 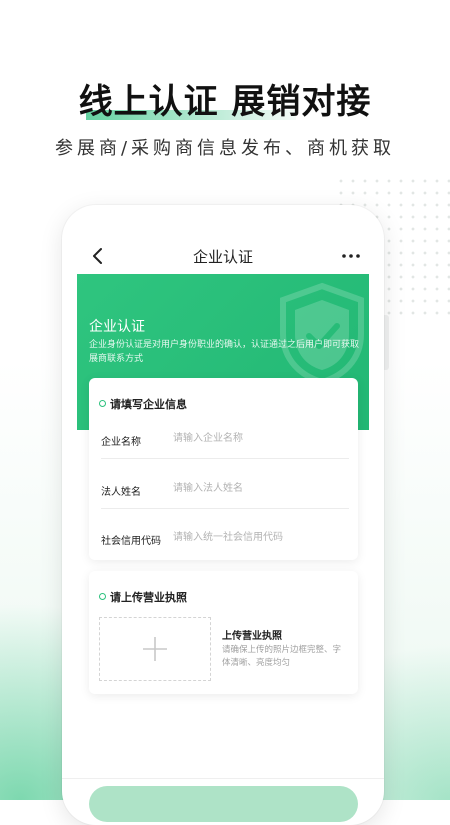 What do you see at coordinates (386, 342) in the screenshot?
I see `phone-side-button` at bounding box center [386, 342].